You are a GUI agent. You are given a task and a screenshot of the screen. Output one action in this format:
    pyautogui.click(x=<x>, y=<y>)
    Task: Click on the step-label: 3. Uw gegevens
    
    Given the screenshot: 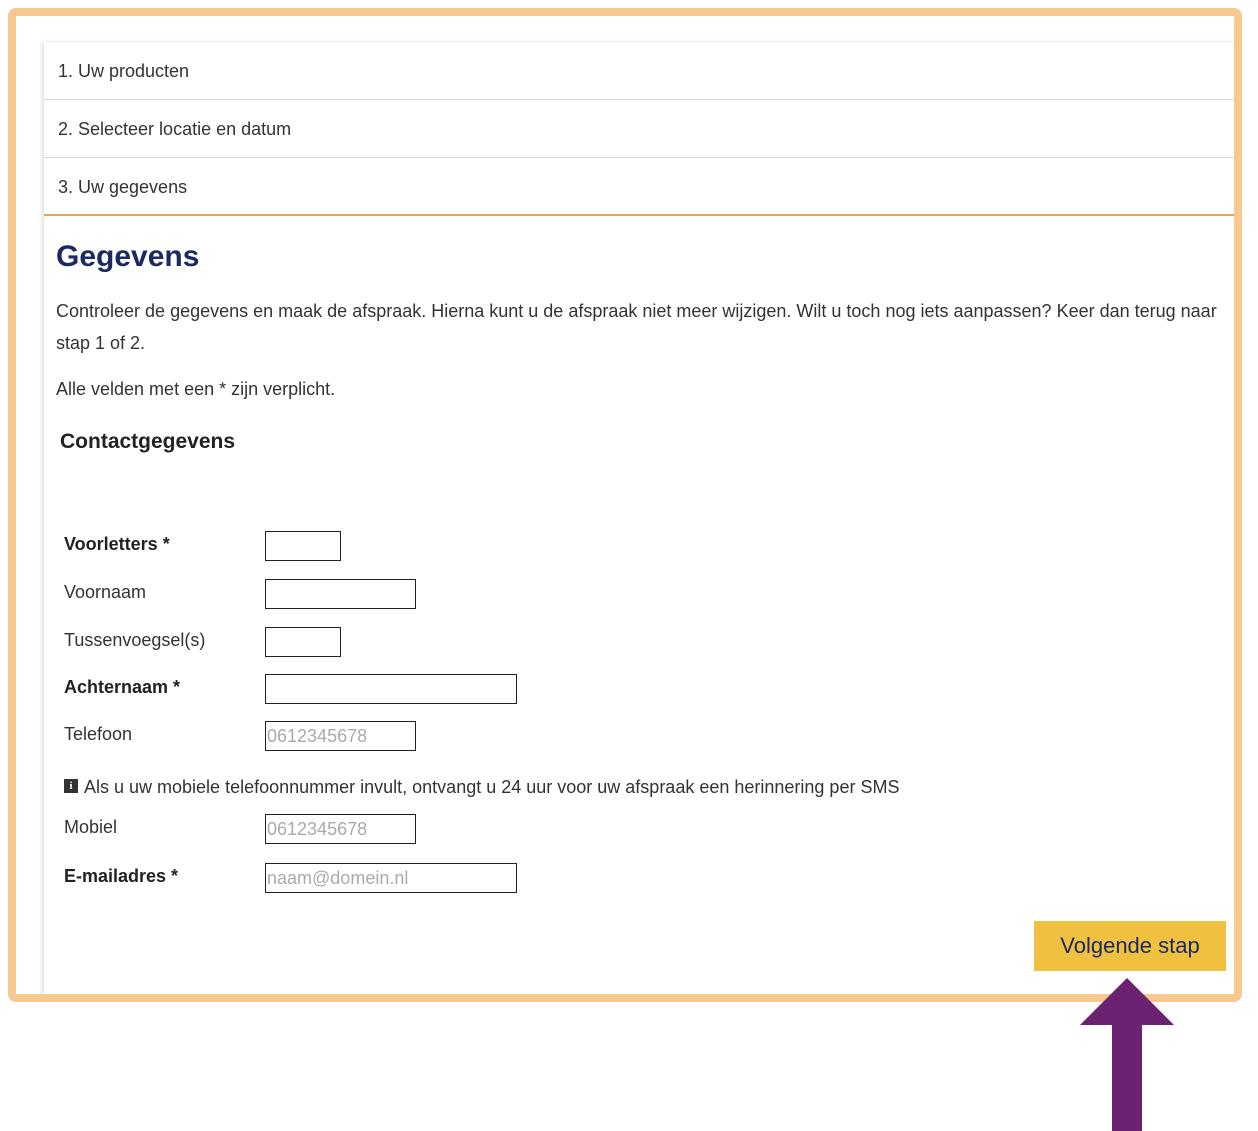 What is the action you would take?
    pyautogui.click(x=123, y=187)
    